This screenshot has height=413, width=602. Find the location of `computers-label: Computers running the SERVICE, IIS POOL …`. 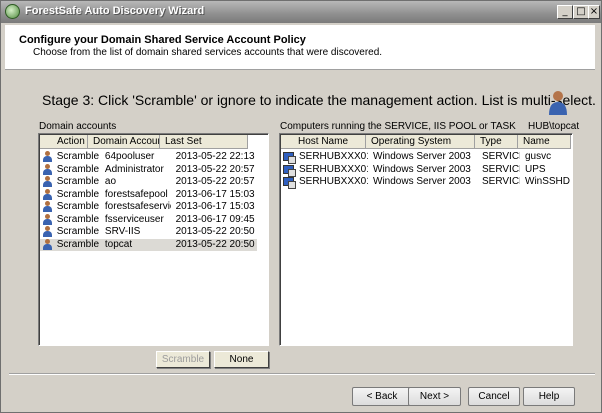

computers-label: Computers running the SERVICE, IIS POOL … is located at coordinates (398, 126).